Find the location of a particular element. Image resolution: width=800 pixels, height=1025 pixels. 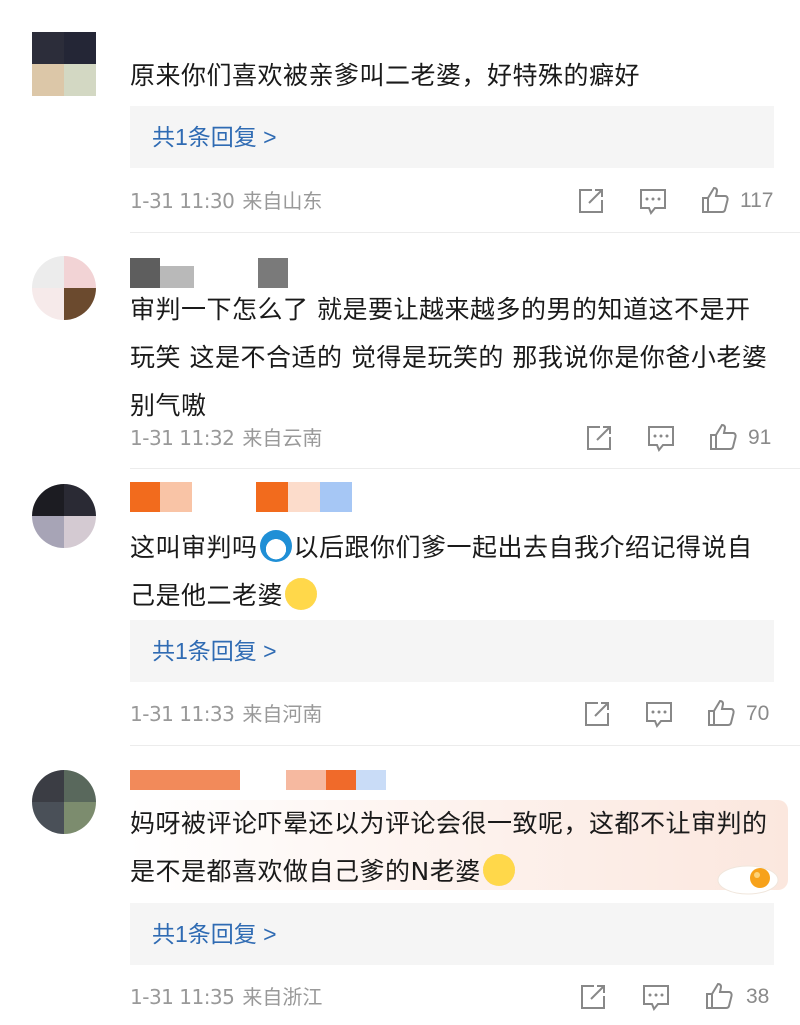

comment-meta: 1-31 11:30 来自山东 is located at coordinates (226, 201).